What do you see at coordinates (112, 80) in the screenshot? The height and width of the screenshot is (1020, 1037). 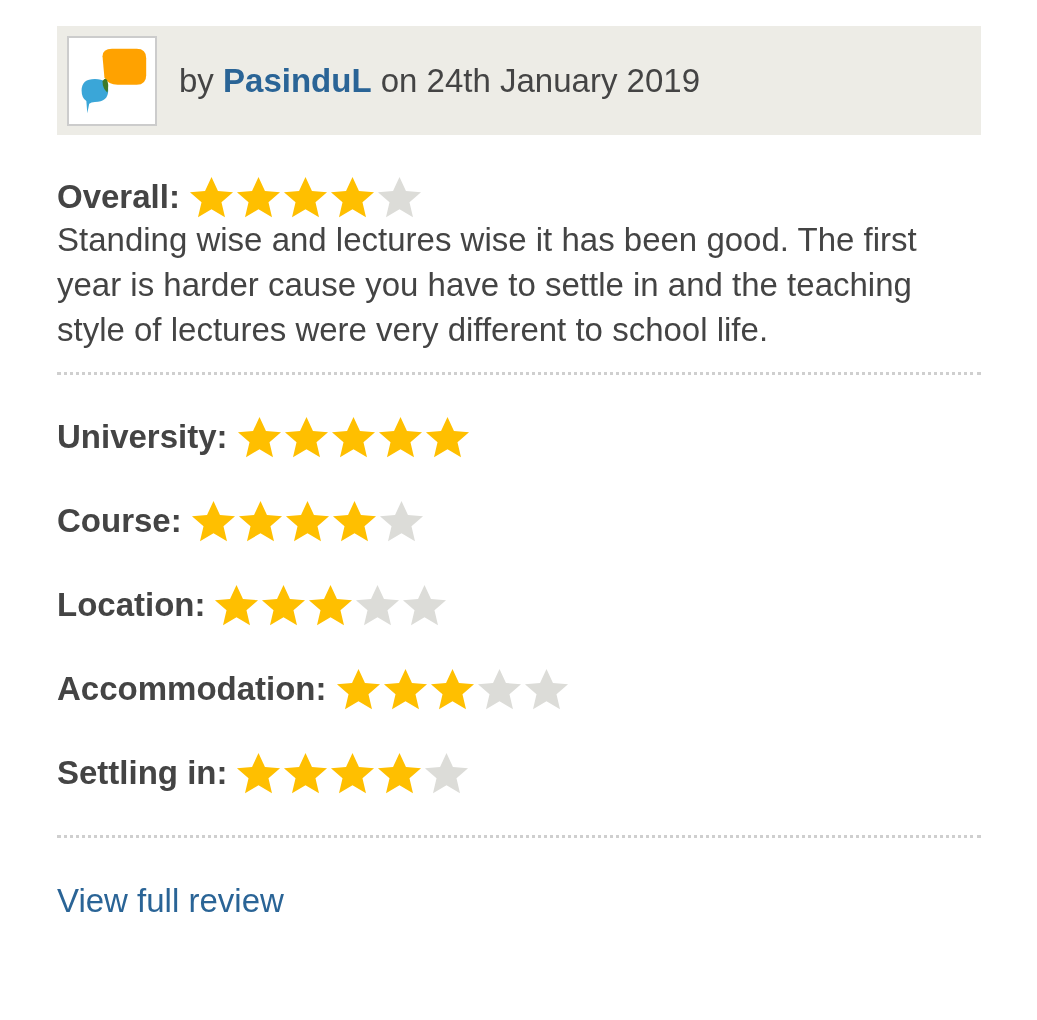 I see `avatar-icon` at bounding box center [112, 80].